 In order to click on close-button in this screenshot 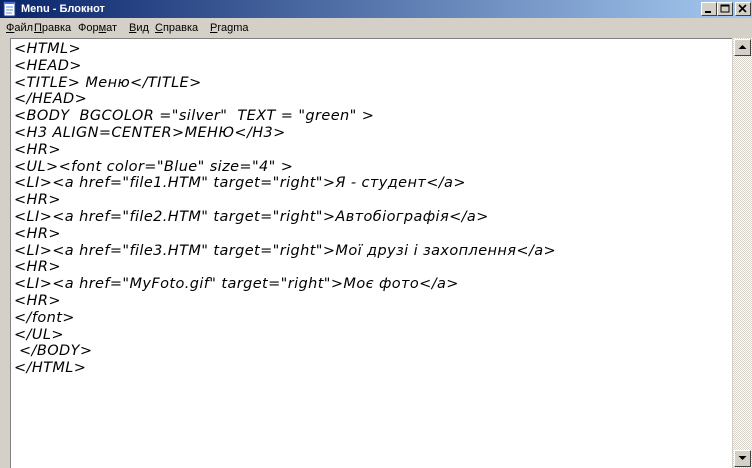, I will do `click(743, 9)`.